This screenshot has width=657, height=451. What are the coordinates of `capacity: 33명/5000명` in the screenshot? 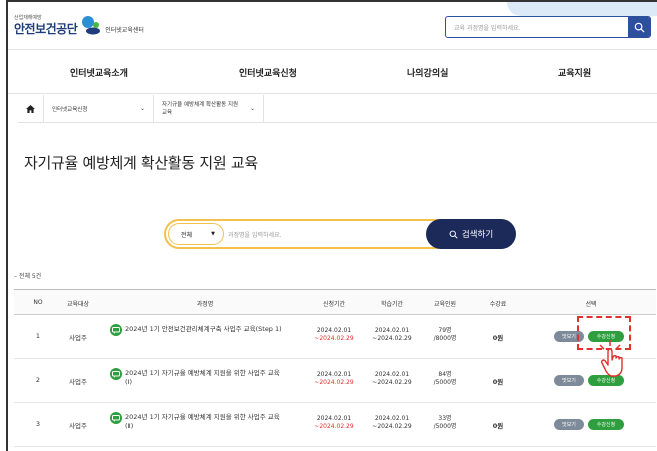 It's located at (445, 423).